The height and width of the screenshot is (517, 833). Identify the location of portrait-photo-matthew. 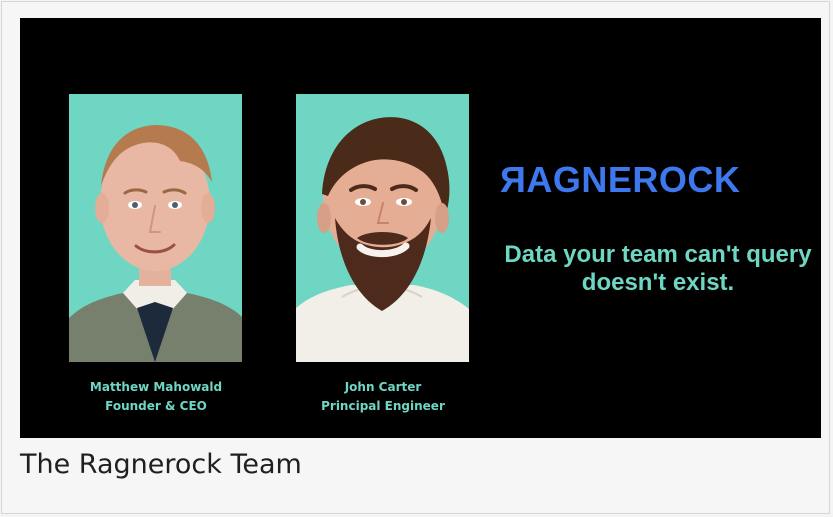
(155, 228).